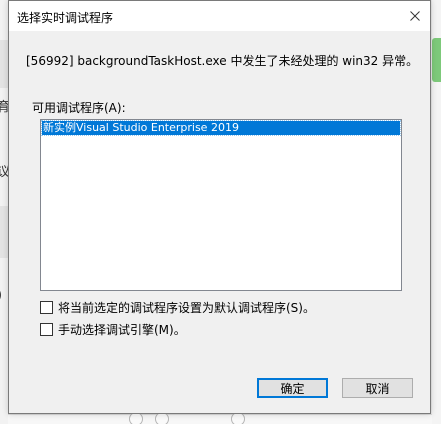  What do you see at coordinates (122, 329) in the screenshot?
I see `manual-engine-label: 手动选择调试引擎(M)。` at bounding box center [122, 329].